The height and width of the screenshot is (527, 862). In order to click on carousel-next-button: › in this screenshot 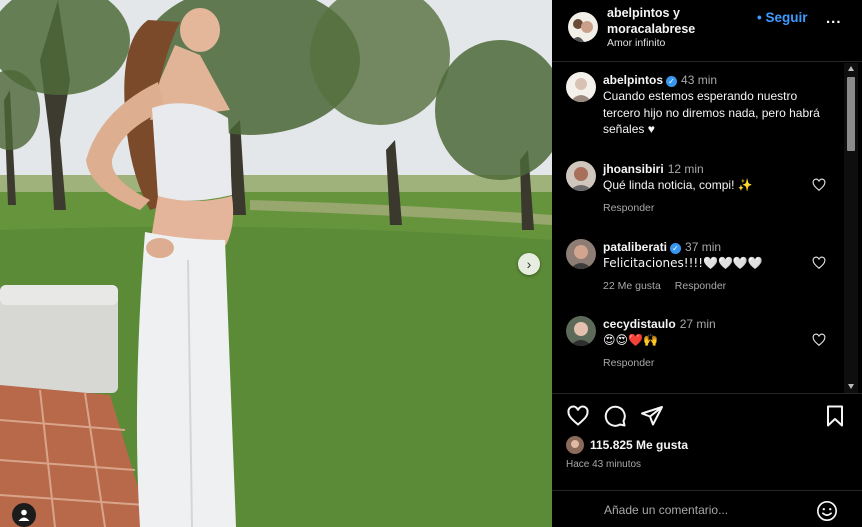, I will do `click(529, 264)`.